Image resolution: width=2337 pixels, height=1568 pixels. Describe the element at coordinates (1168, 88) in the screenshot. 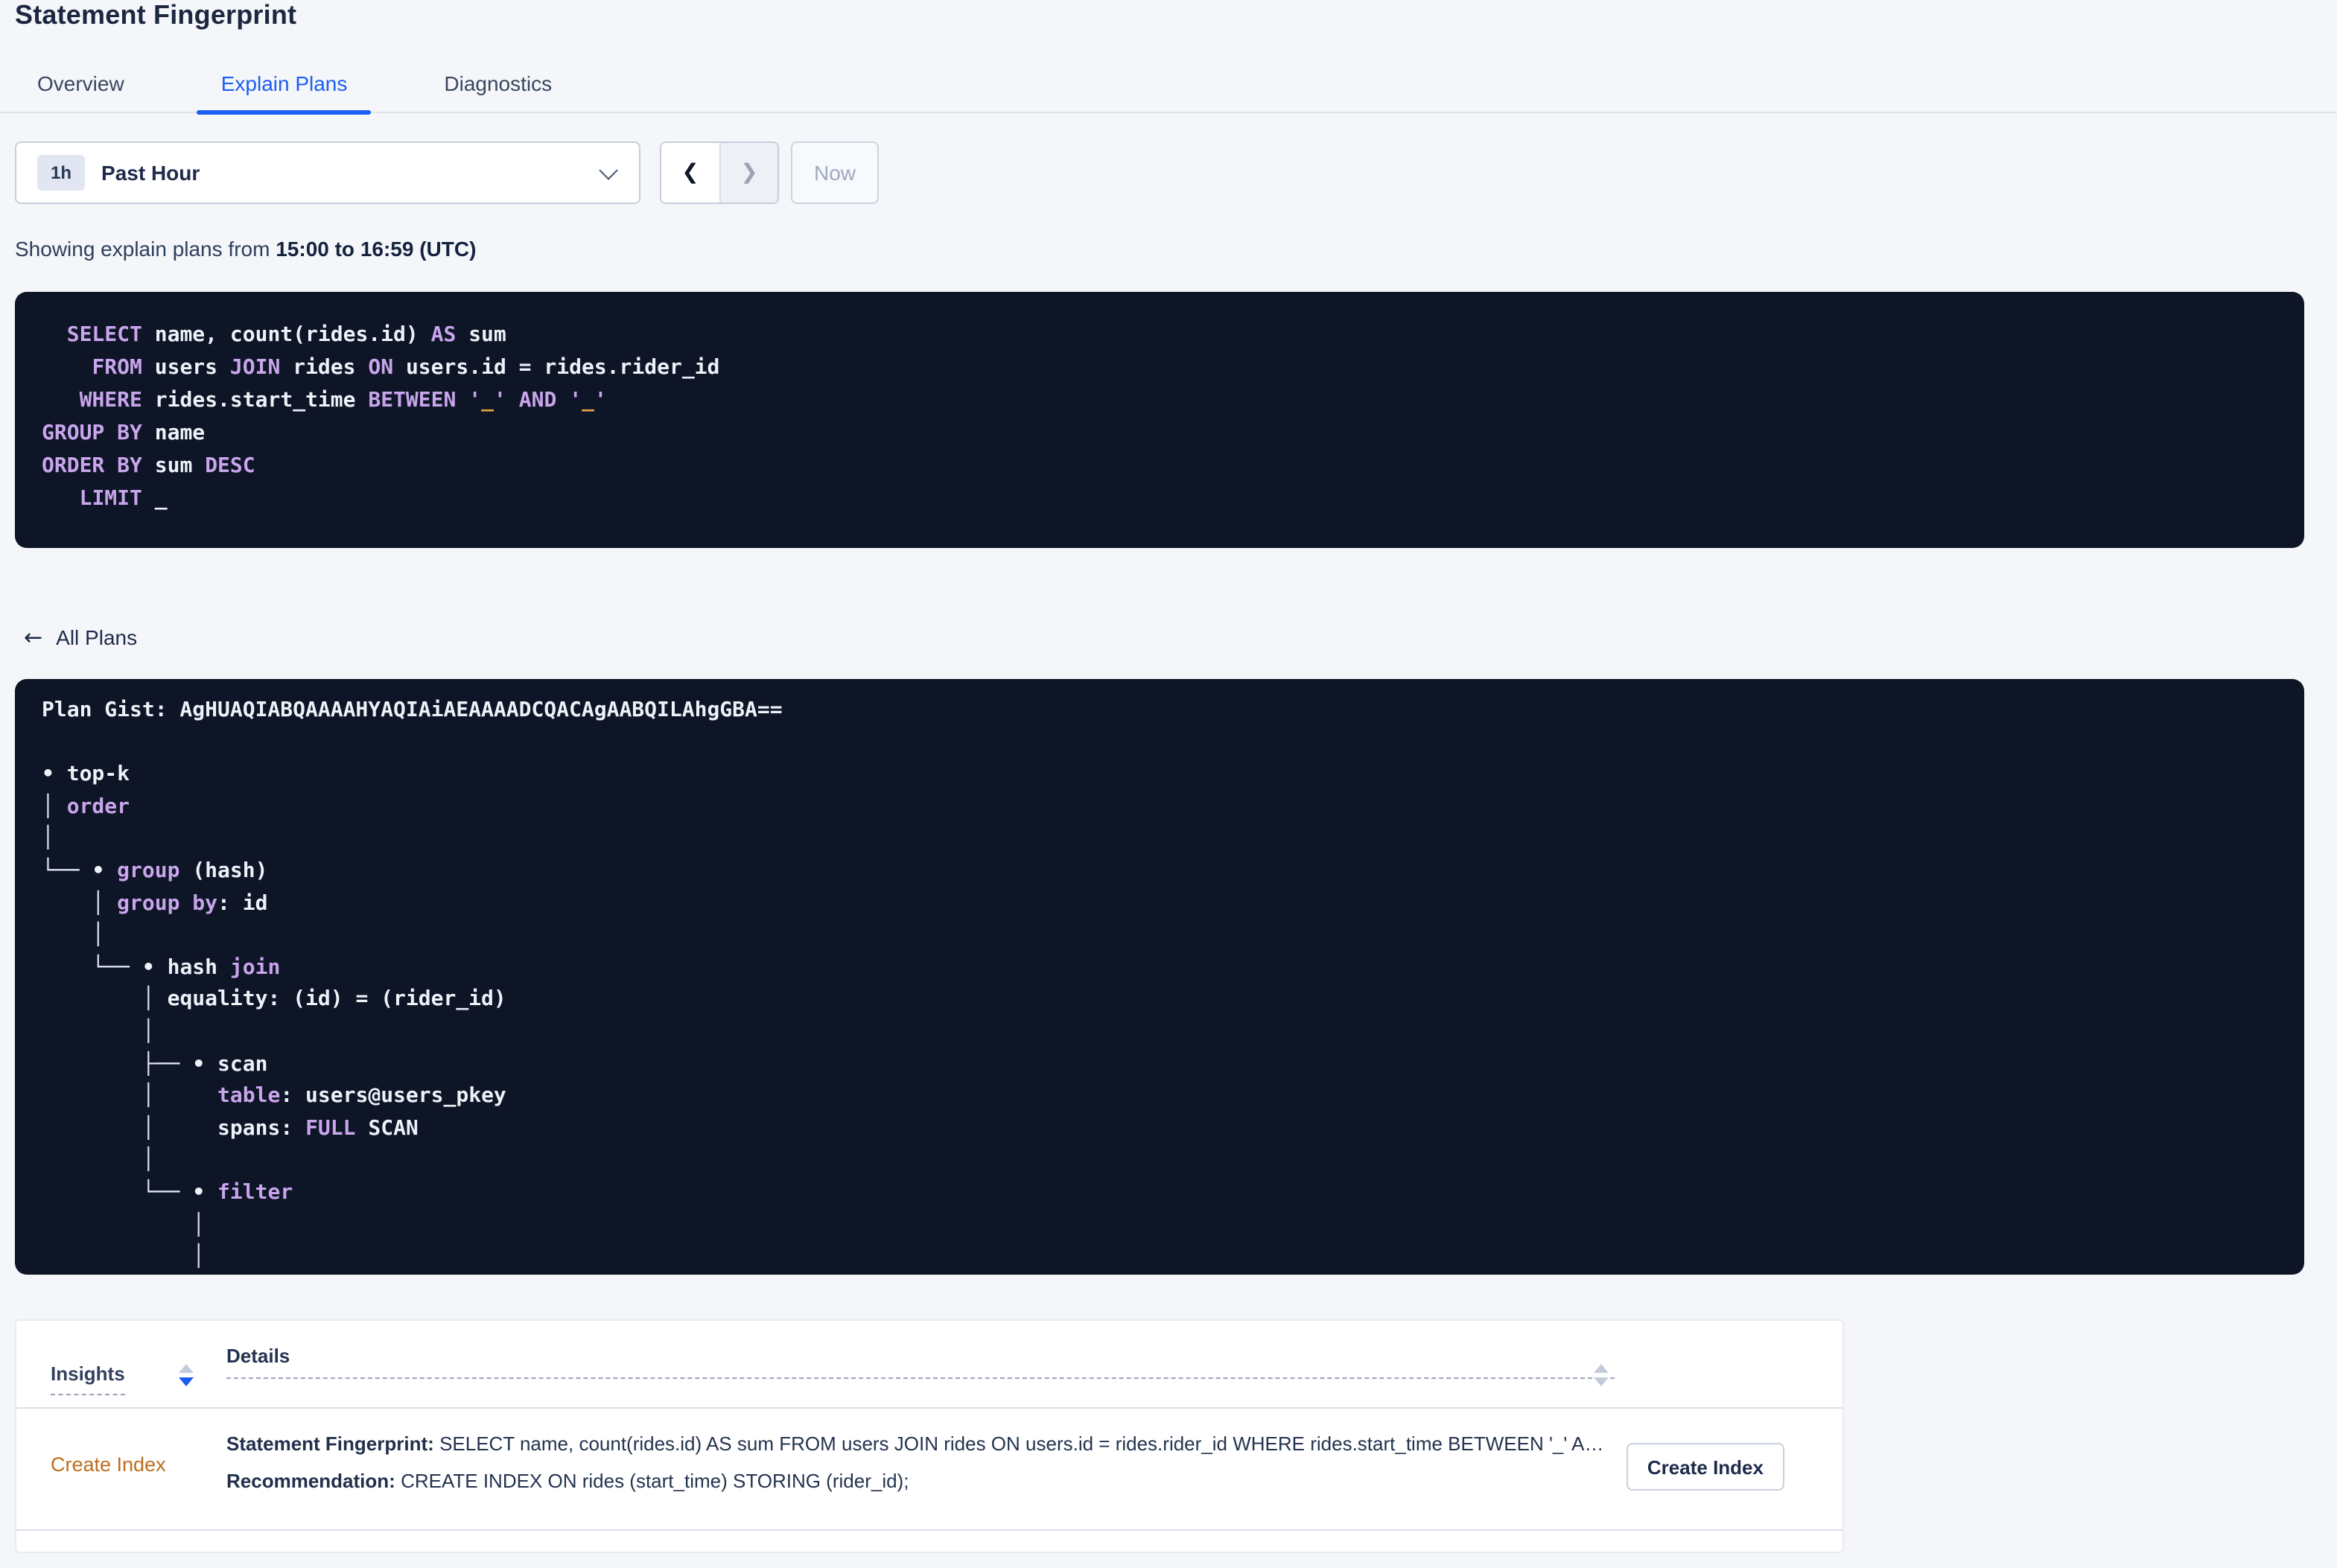

I see `tab-bar: Overview Explain Plans Diagnostics` at that location.